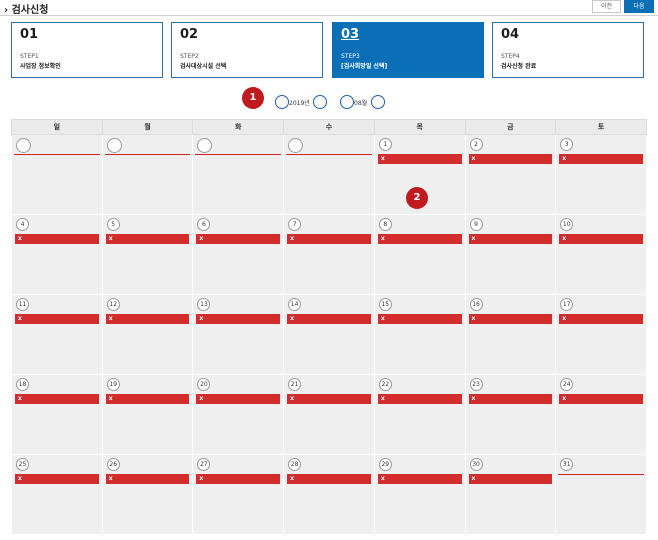  Describe the element at coordinates (295, 304) in the screenshot. I see `day-number: 14` at that location.